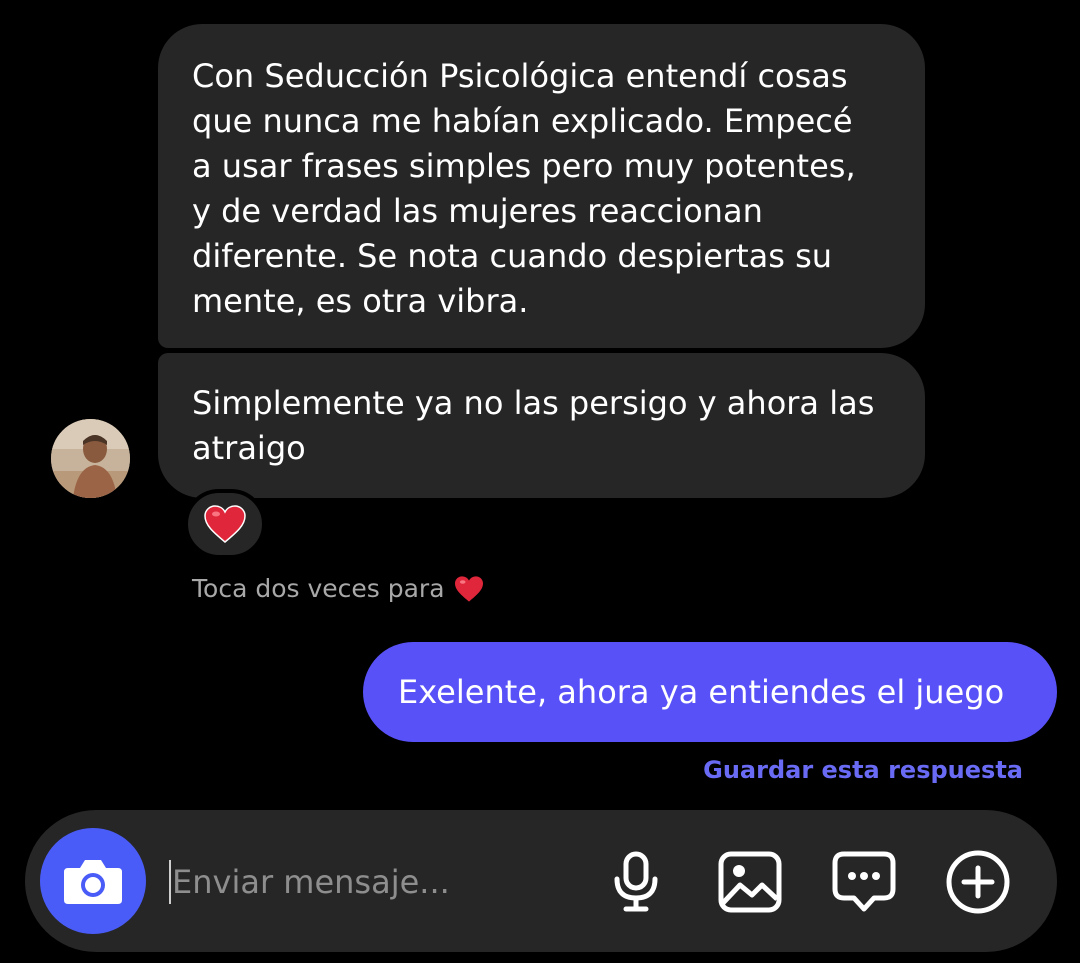 This screenshot has width=1080, height=963. I want to click on double-tap-hint: Toca dos veces para ❤️, so click(338, 588).